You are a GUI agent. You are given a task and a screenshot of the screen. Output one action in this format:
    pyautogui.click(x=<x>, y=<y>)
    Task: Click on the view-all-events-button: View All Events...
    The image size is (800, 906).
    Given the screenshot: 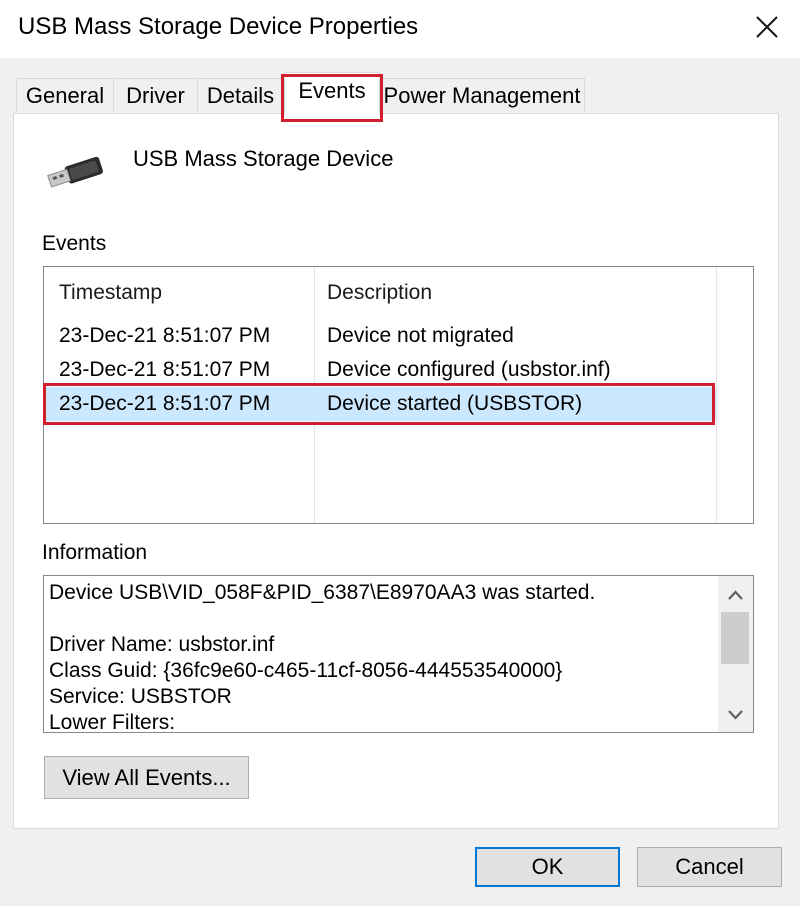 What is the action you would take?
    pyautogui.click(x=146, y=777)
    